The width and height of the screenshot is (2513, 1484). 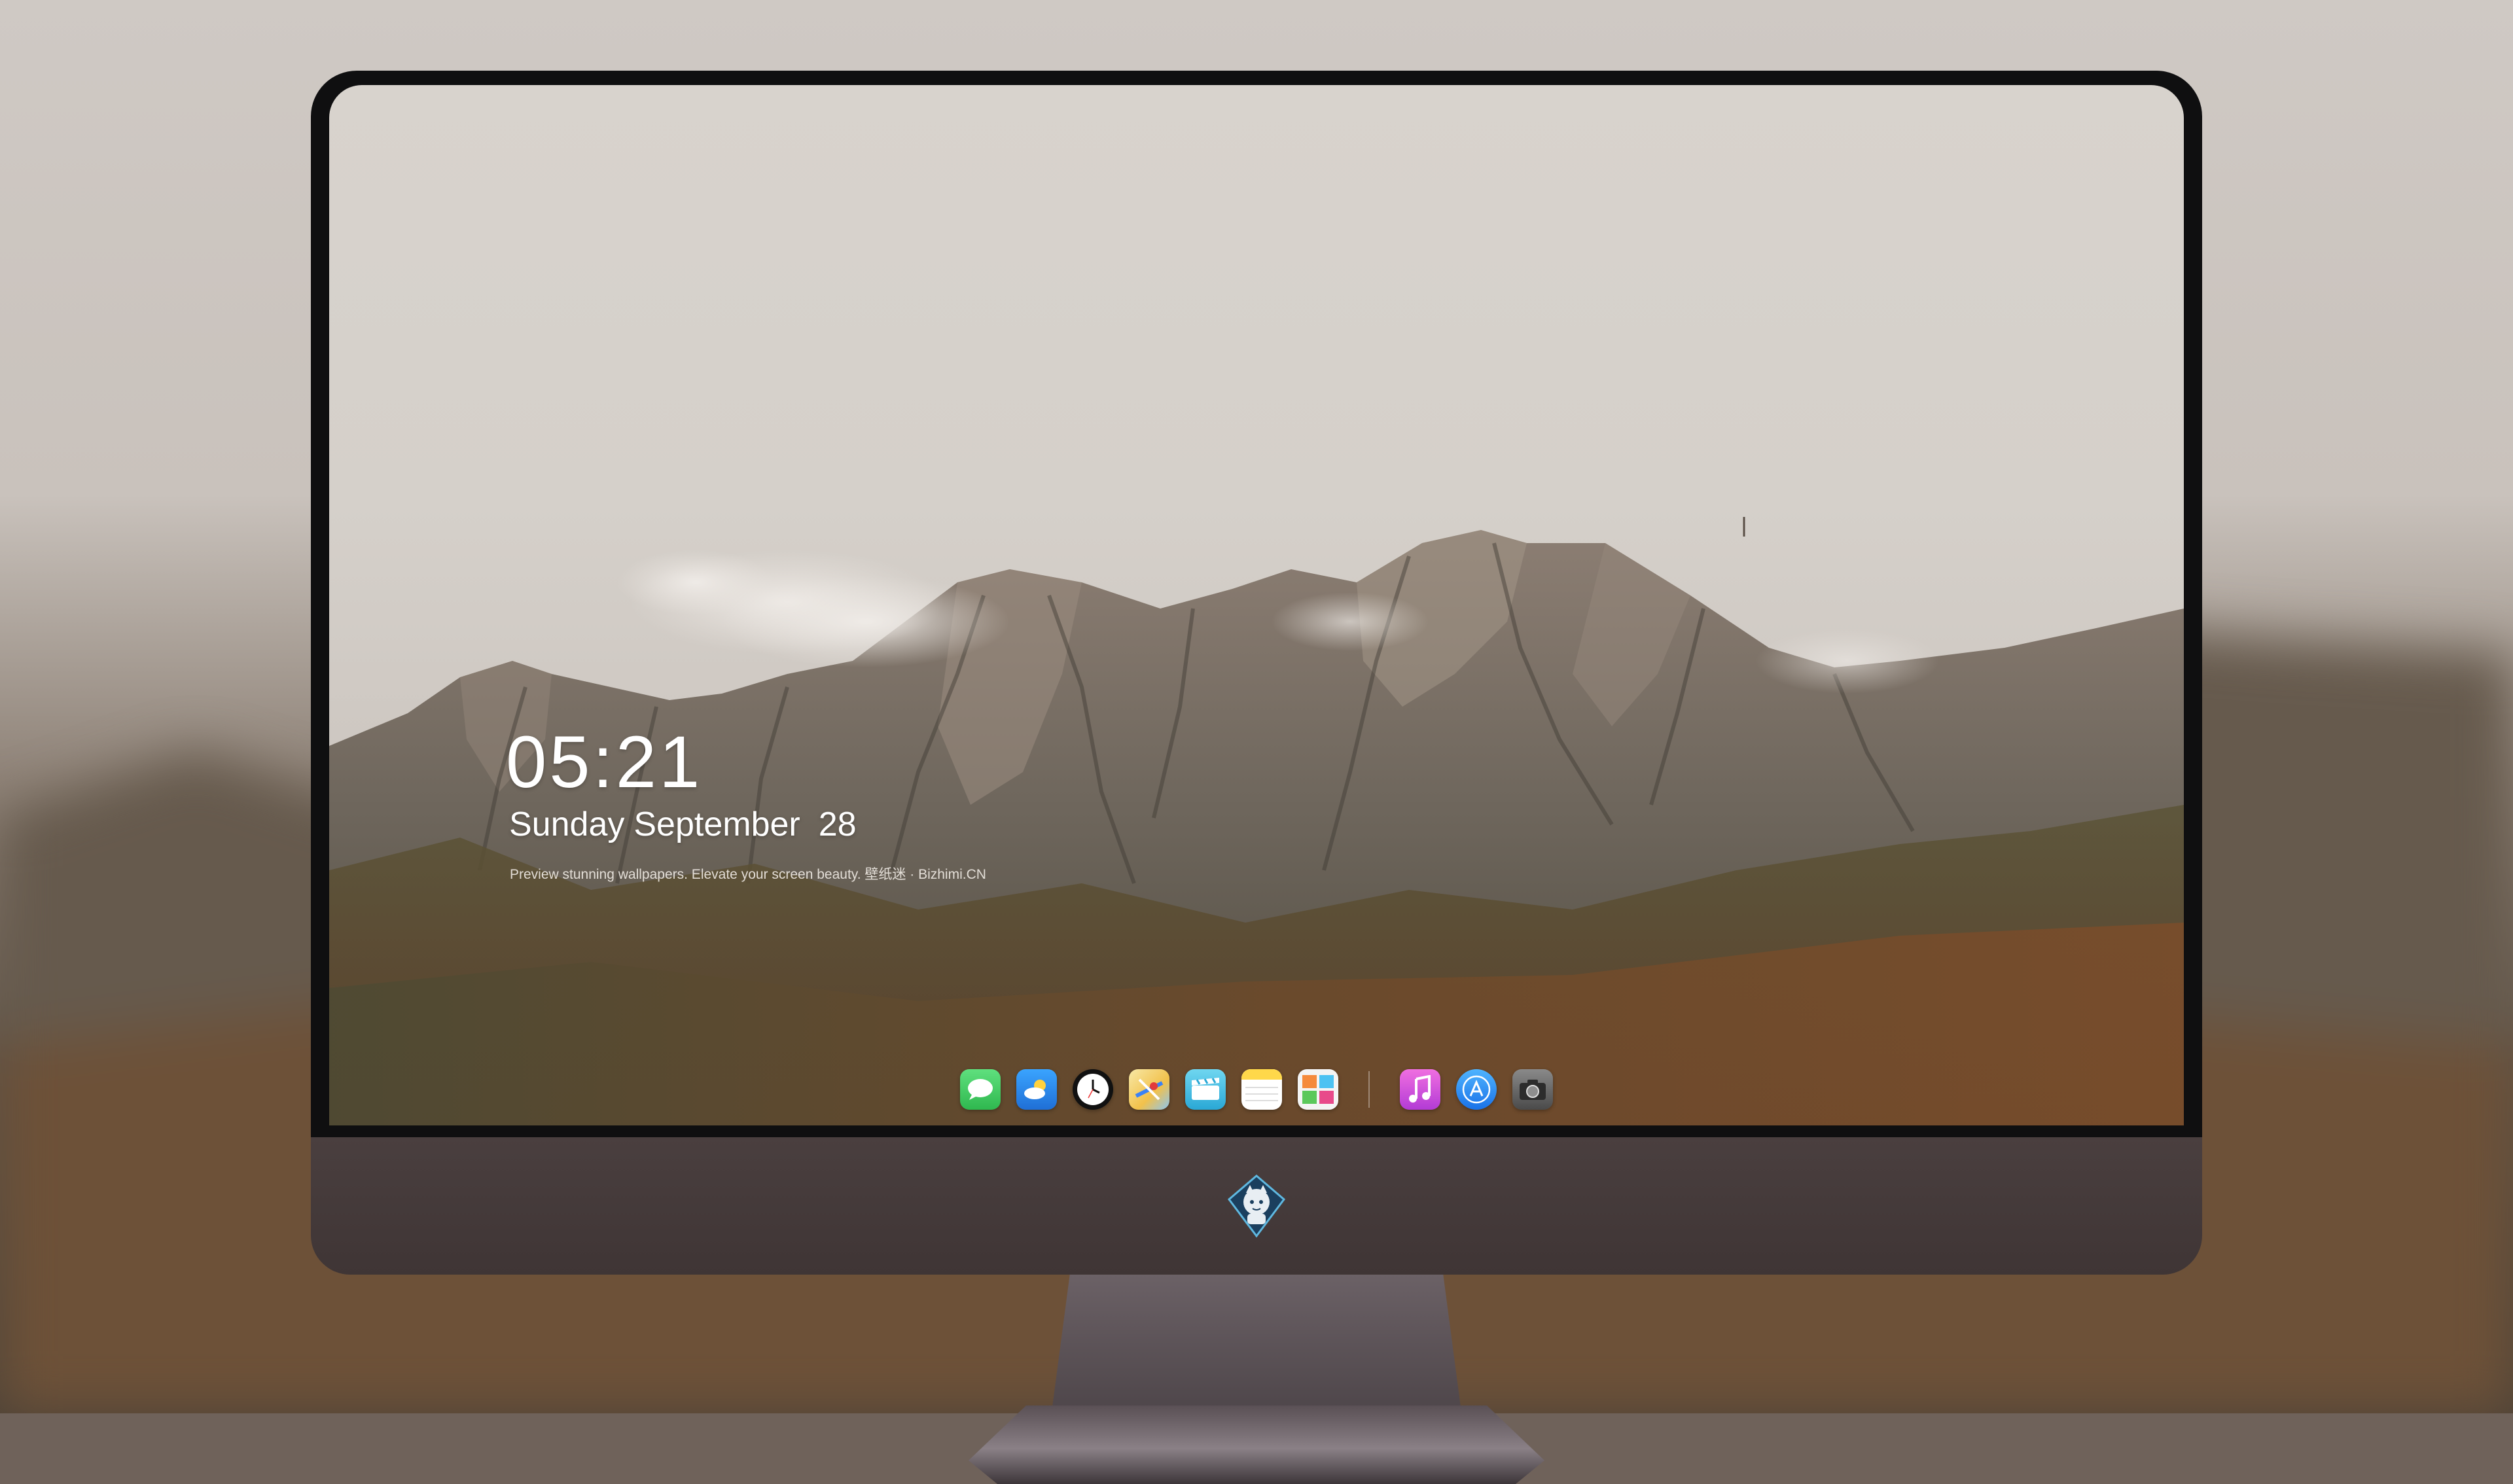 What do you see at coordinates (1093, 1089) in the screenshot?
I see `clock-icon` at bounding box center [1093, 1089].